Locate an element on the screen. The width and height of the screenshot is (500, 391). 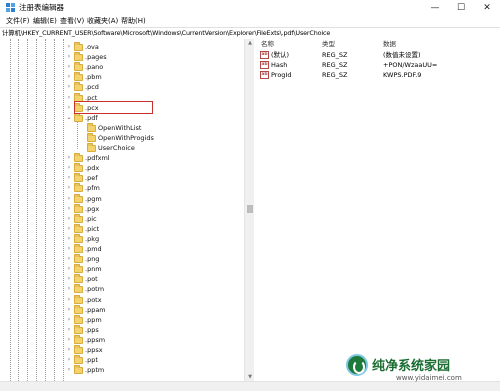
tree-item: › .pgm is located at coordinates (122, 198).